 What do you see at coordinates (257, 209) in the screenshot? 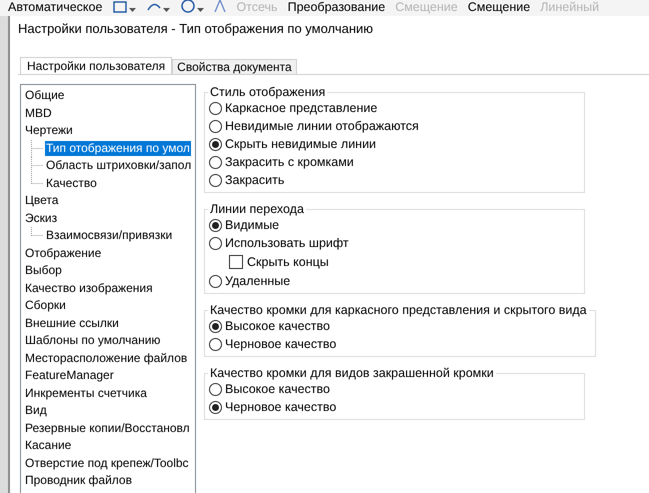
I see `group-title: Линии перехода` at bounding box center [257, 209].